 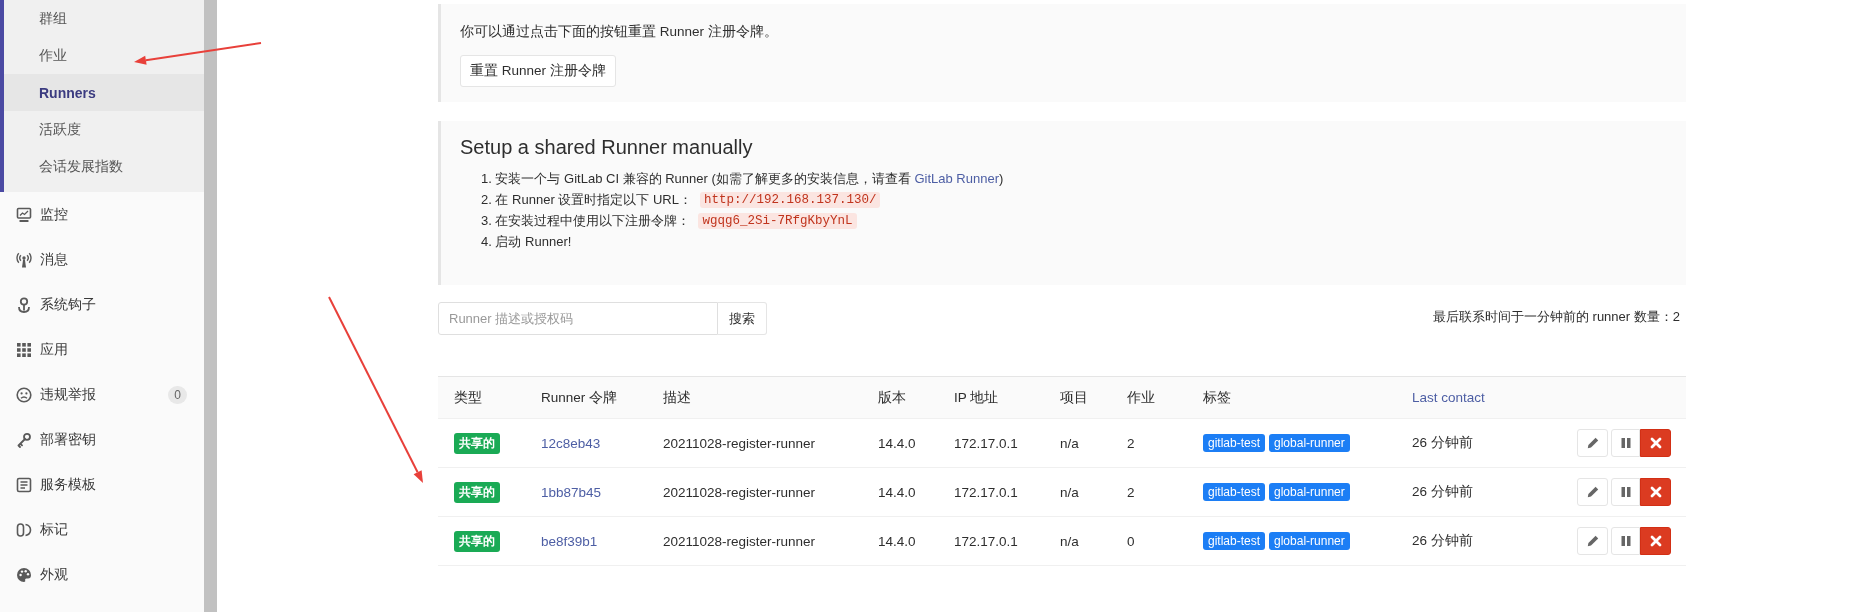 What do you see at coordinates (1217, 397) in the screenshot?
I see `column-header: 标签` at bounding box center [1217, 397].